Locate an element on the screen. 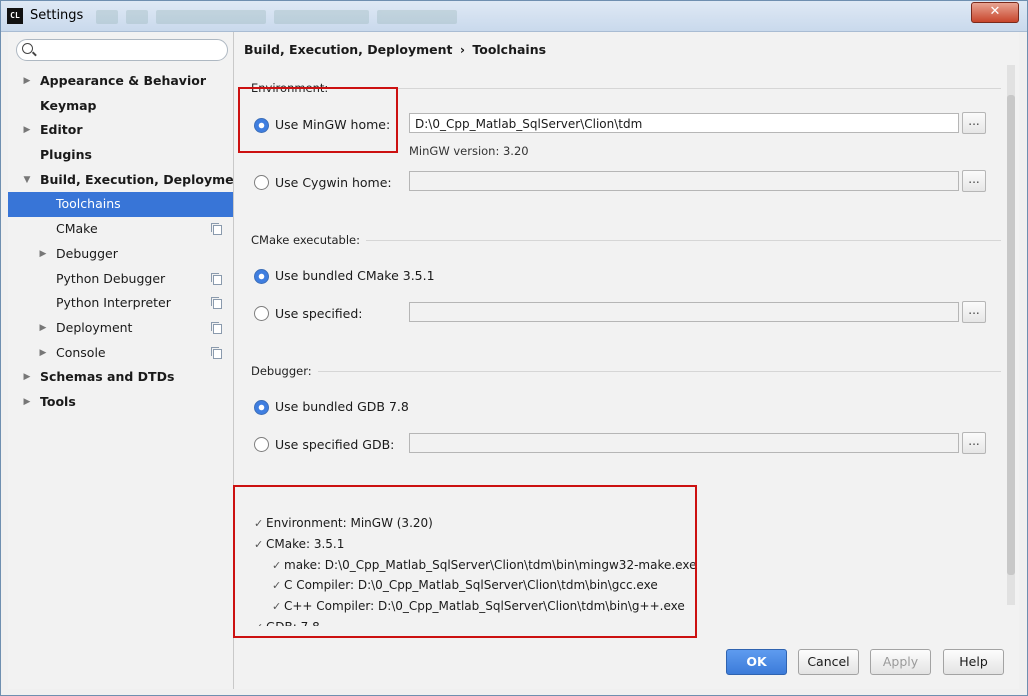  sidebar-item-label: Debugger is located at coordinates (87, 253).